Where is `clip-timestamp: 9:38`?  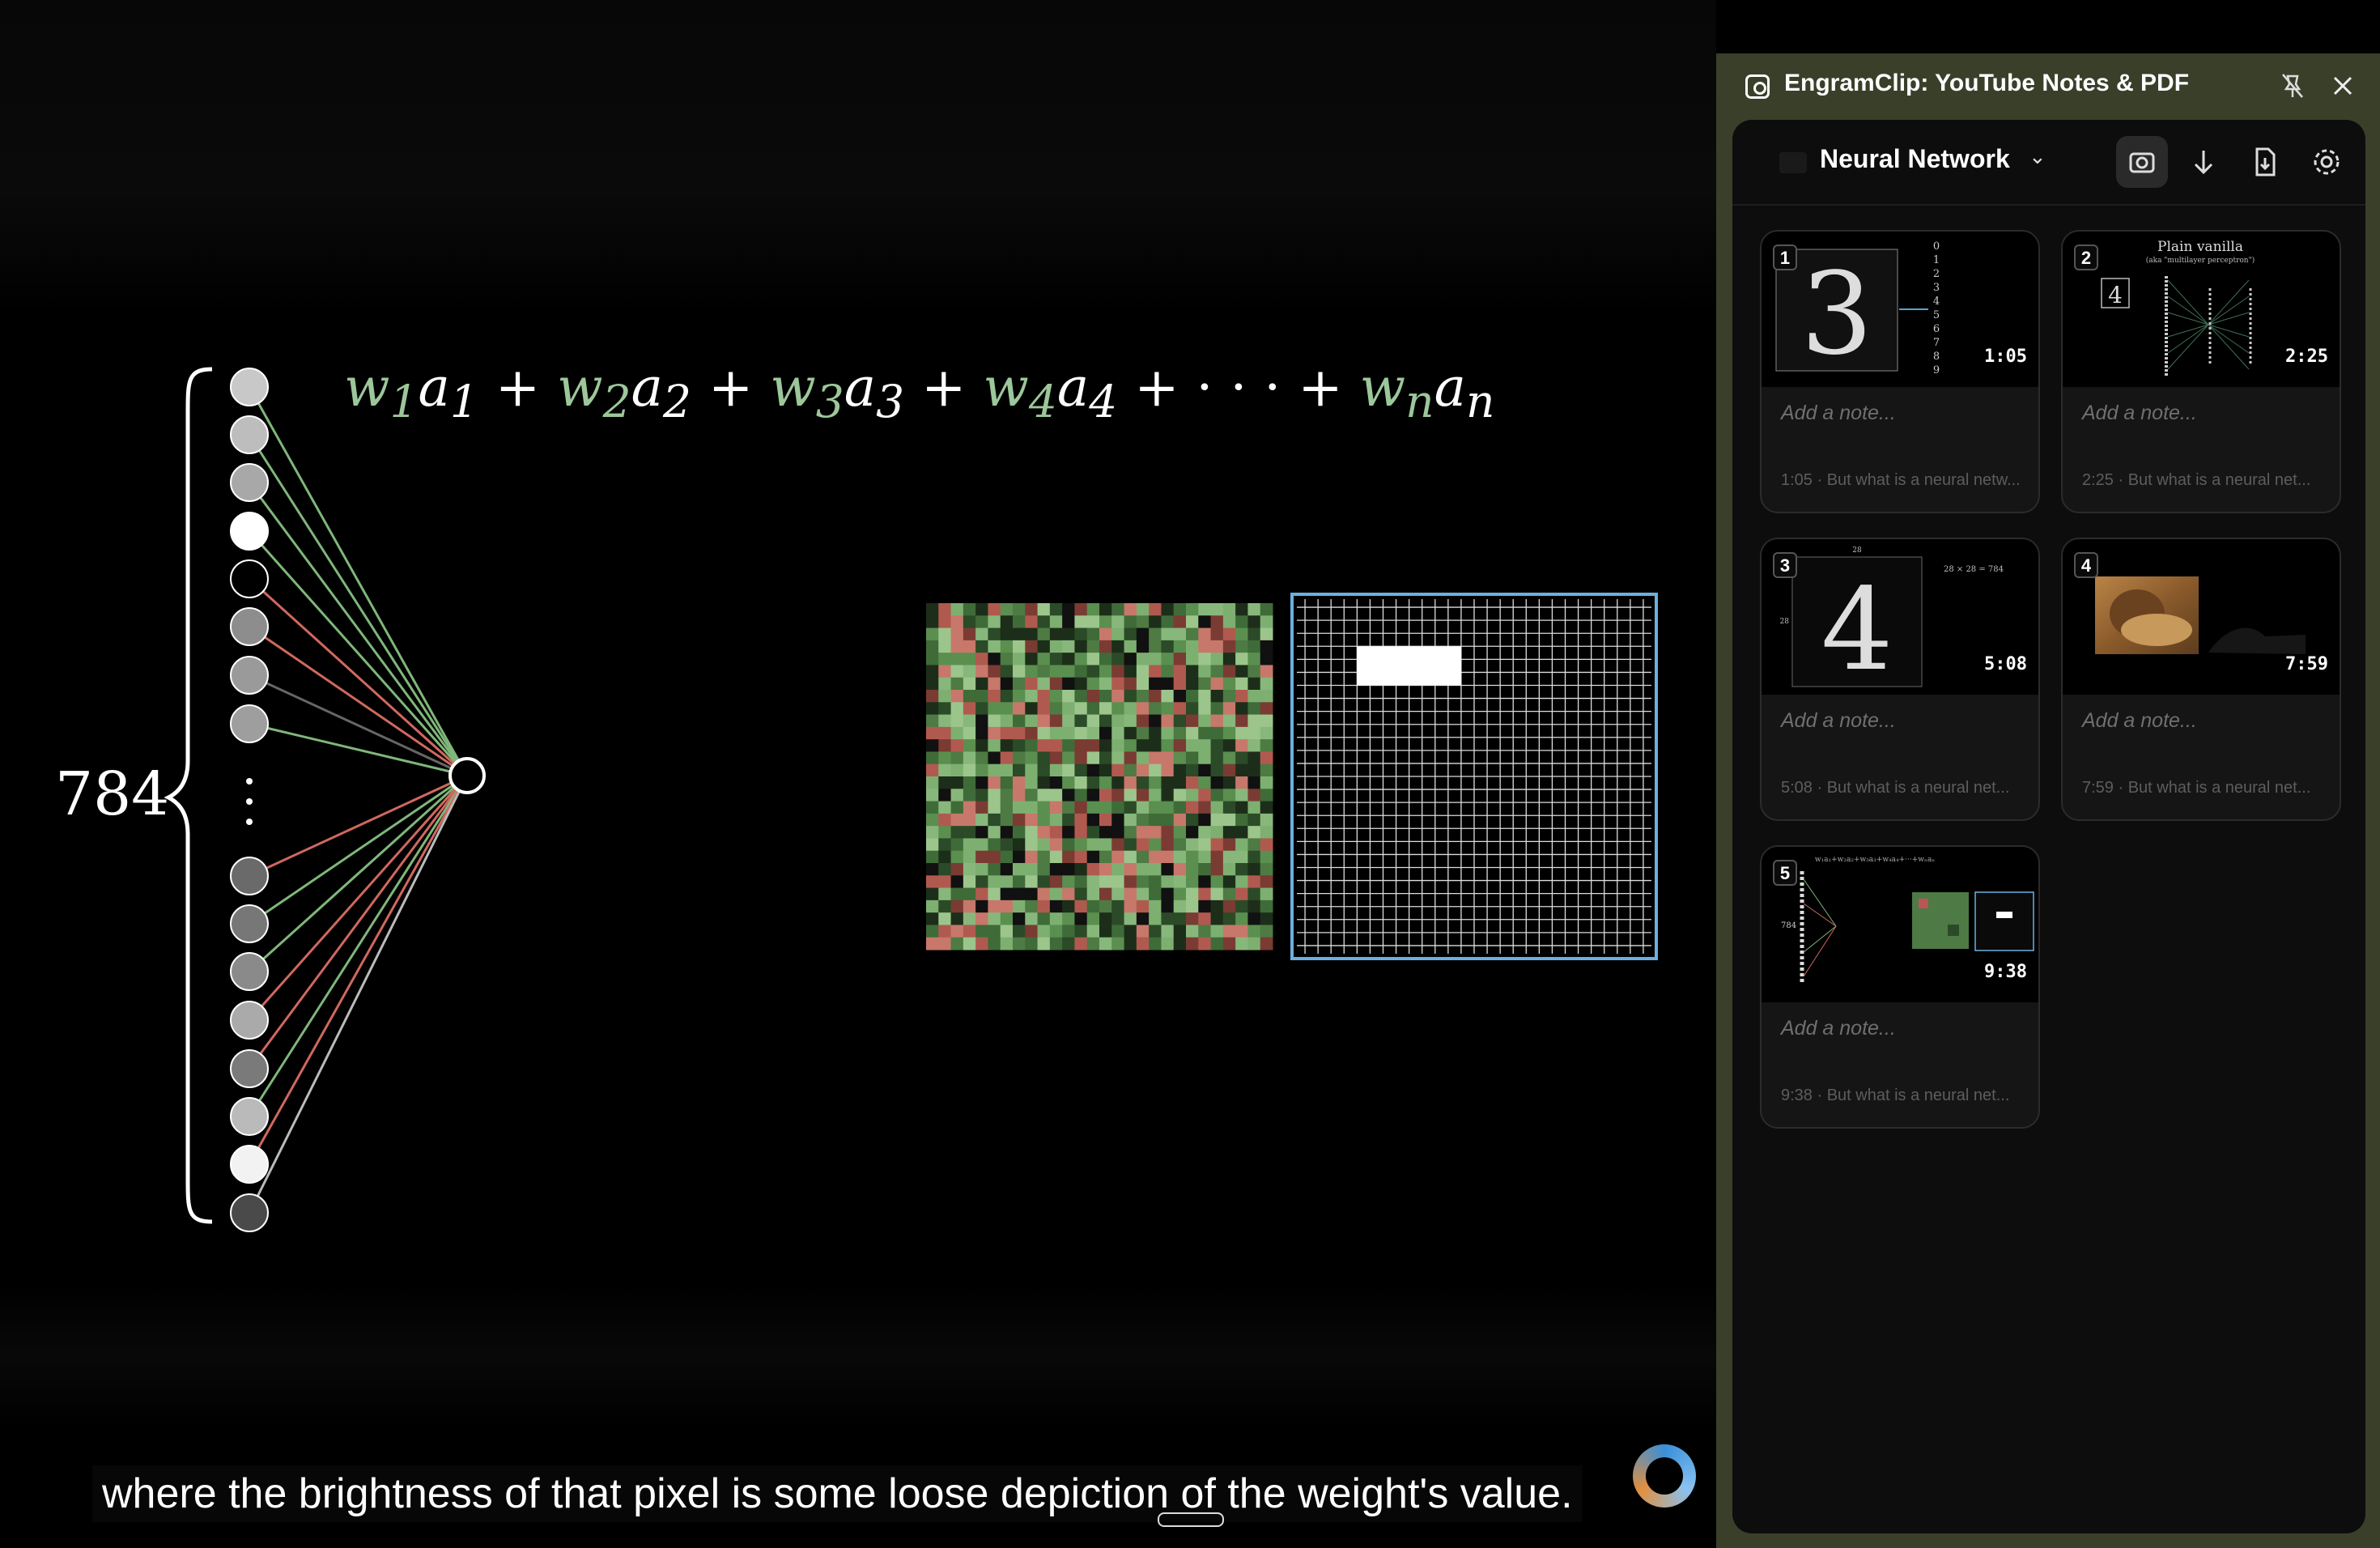 clip-timestamp: 9:38 is located at coordinates (2005, 972).